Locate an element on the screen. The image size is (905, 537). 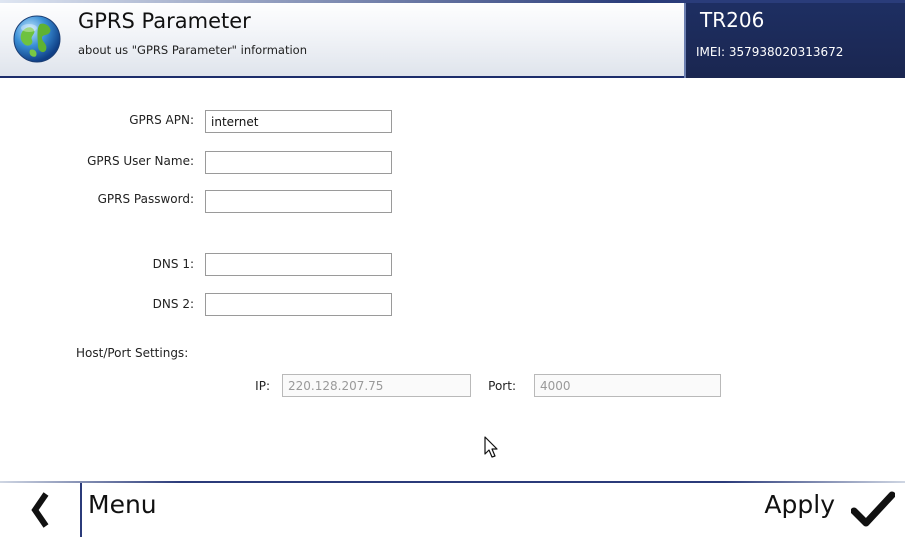
dns2-input is located at coordinates (298, 304).